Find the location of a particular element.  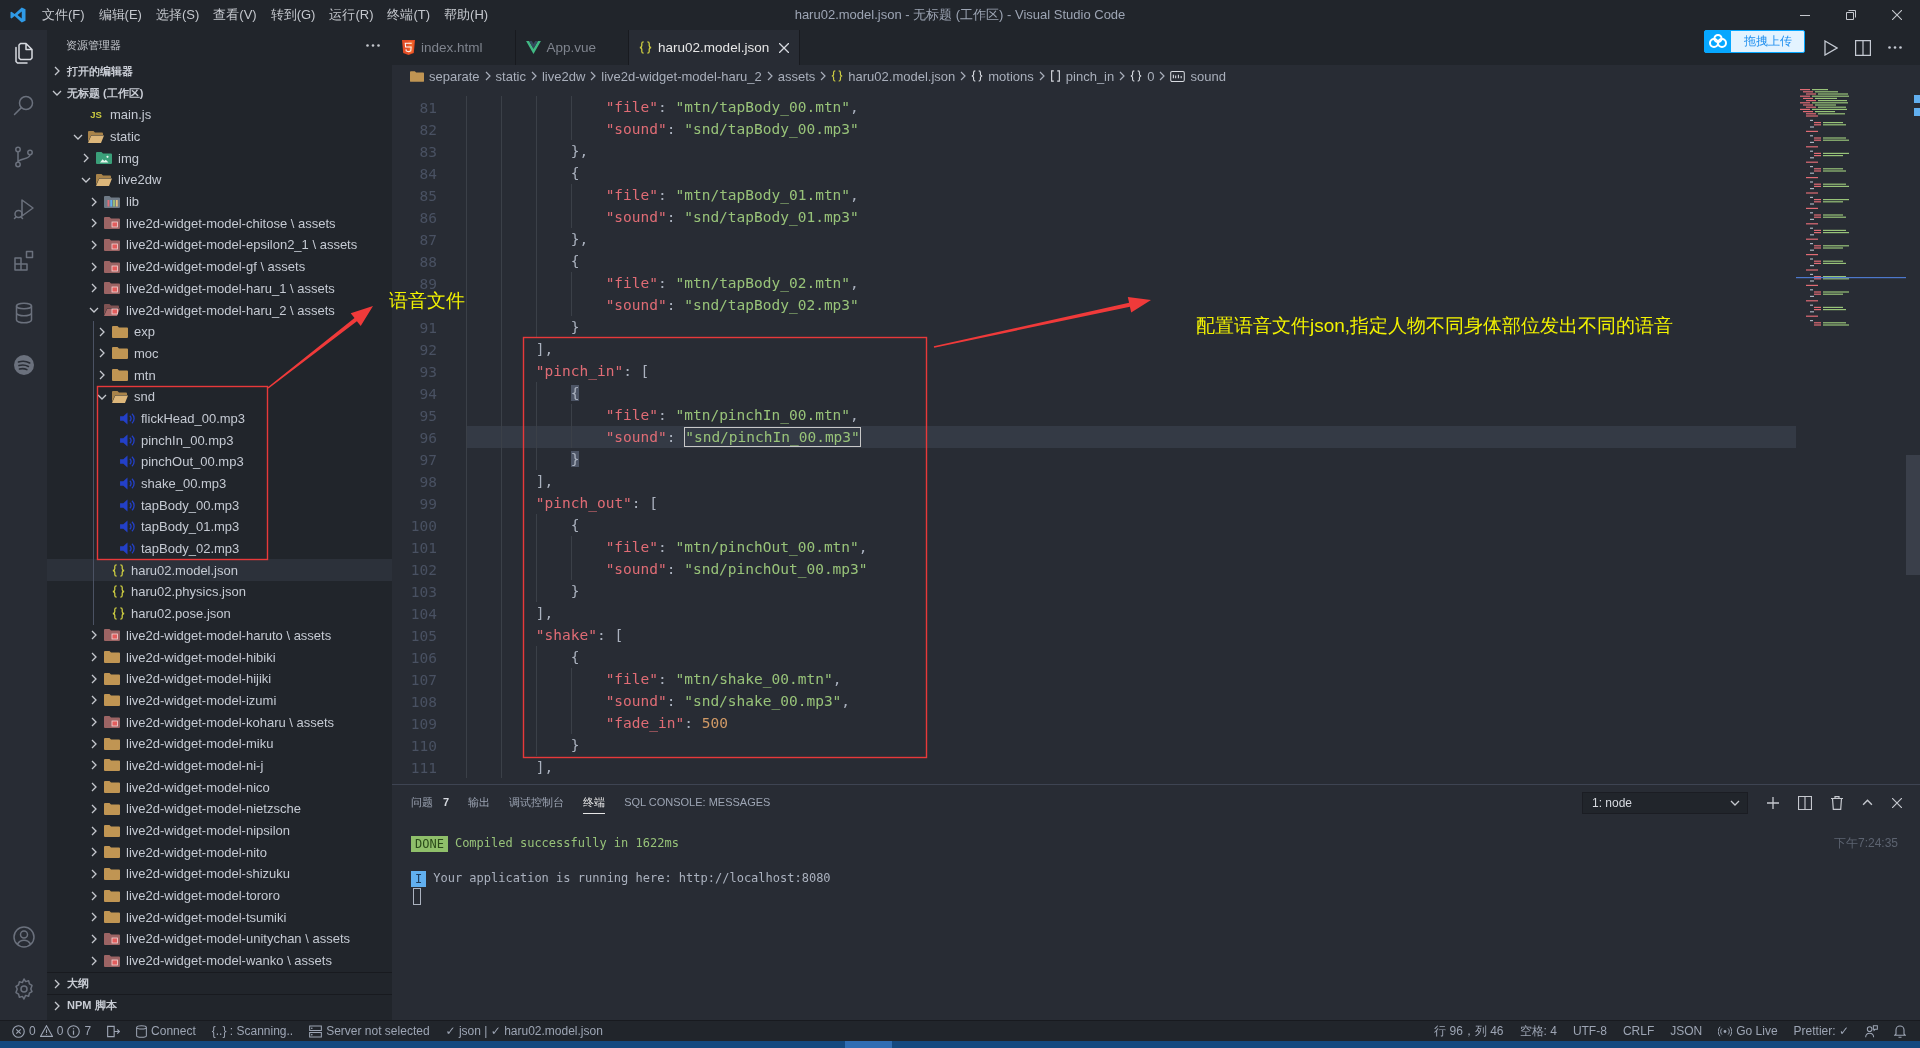

tree-item: img is located at coordinates (219, 158).